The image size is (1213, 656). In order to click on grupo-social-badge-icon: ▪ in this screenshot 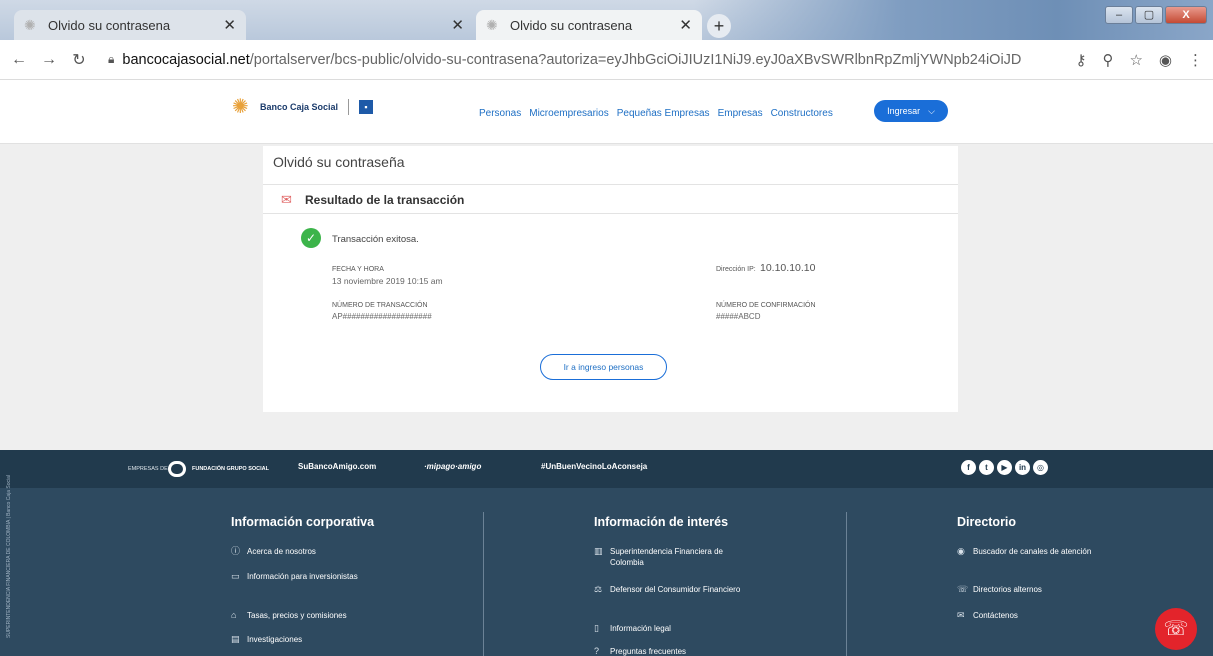, I will do `click(366, 107)`.